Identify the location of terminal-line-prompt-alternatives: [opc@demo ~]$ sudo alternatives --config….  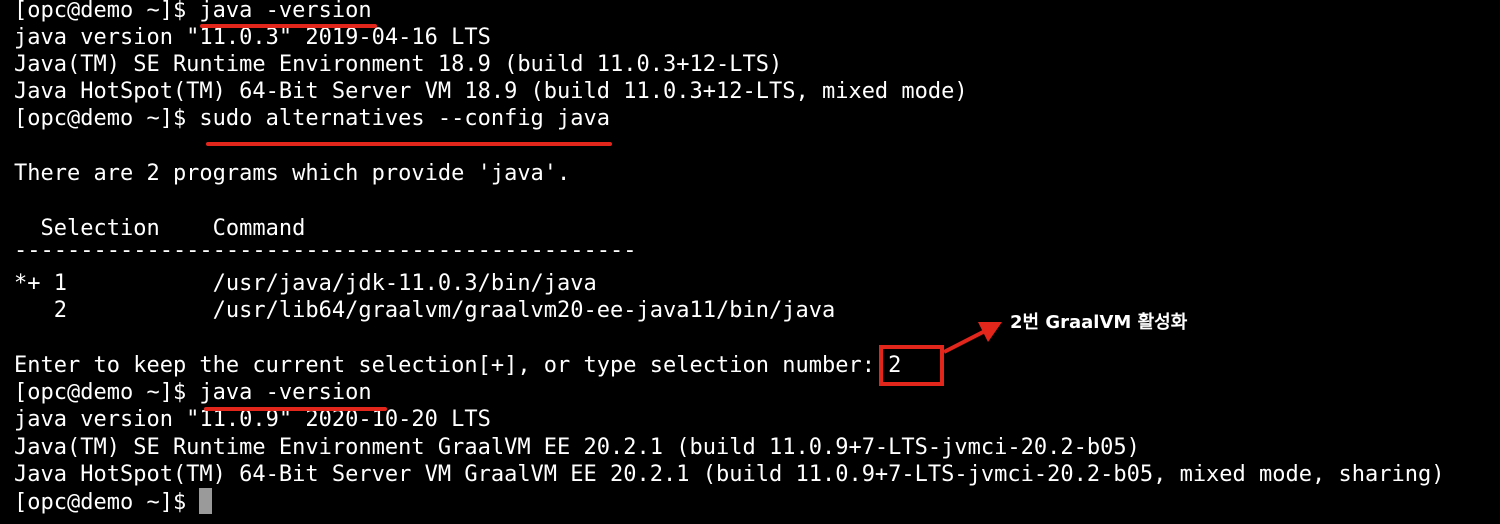
(312, 118).